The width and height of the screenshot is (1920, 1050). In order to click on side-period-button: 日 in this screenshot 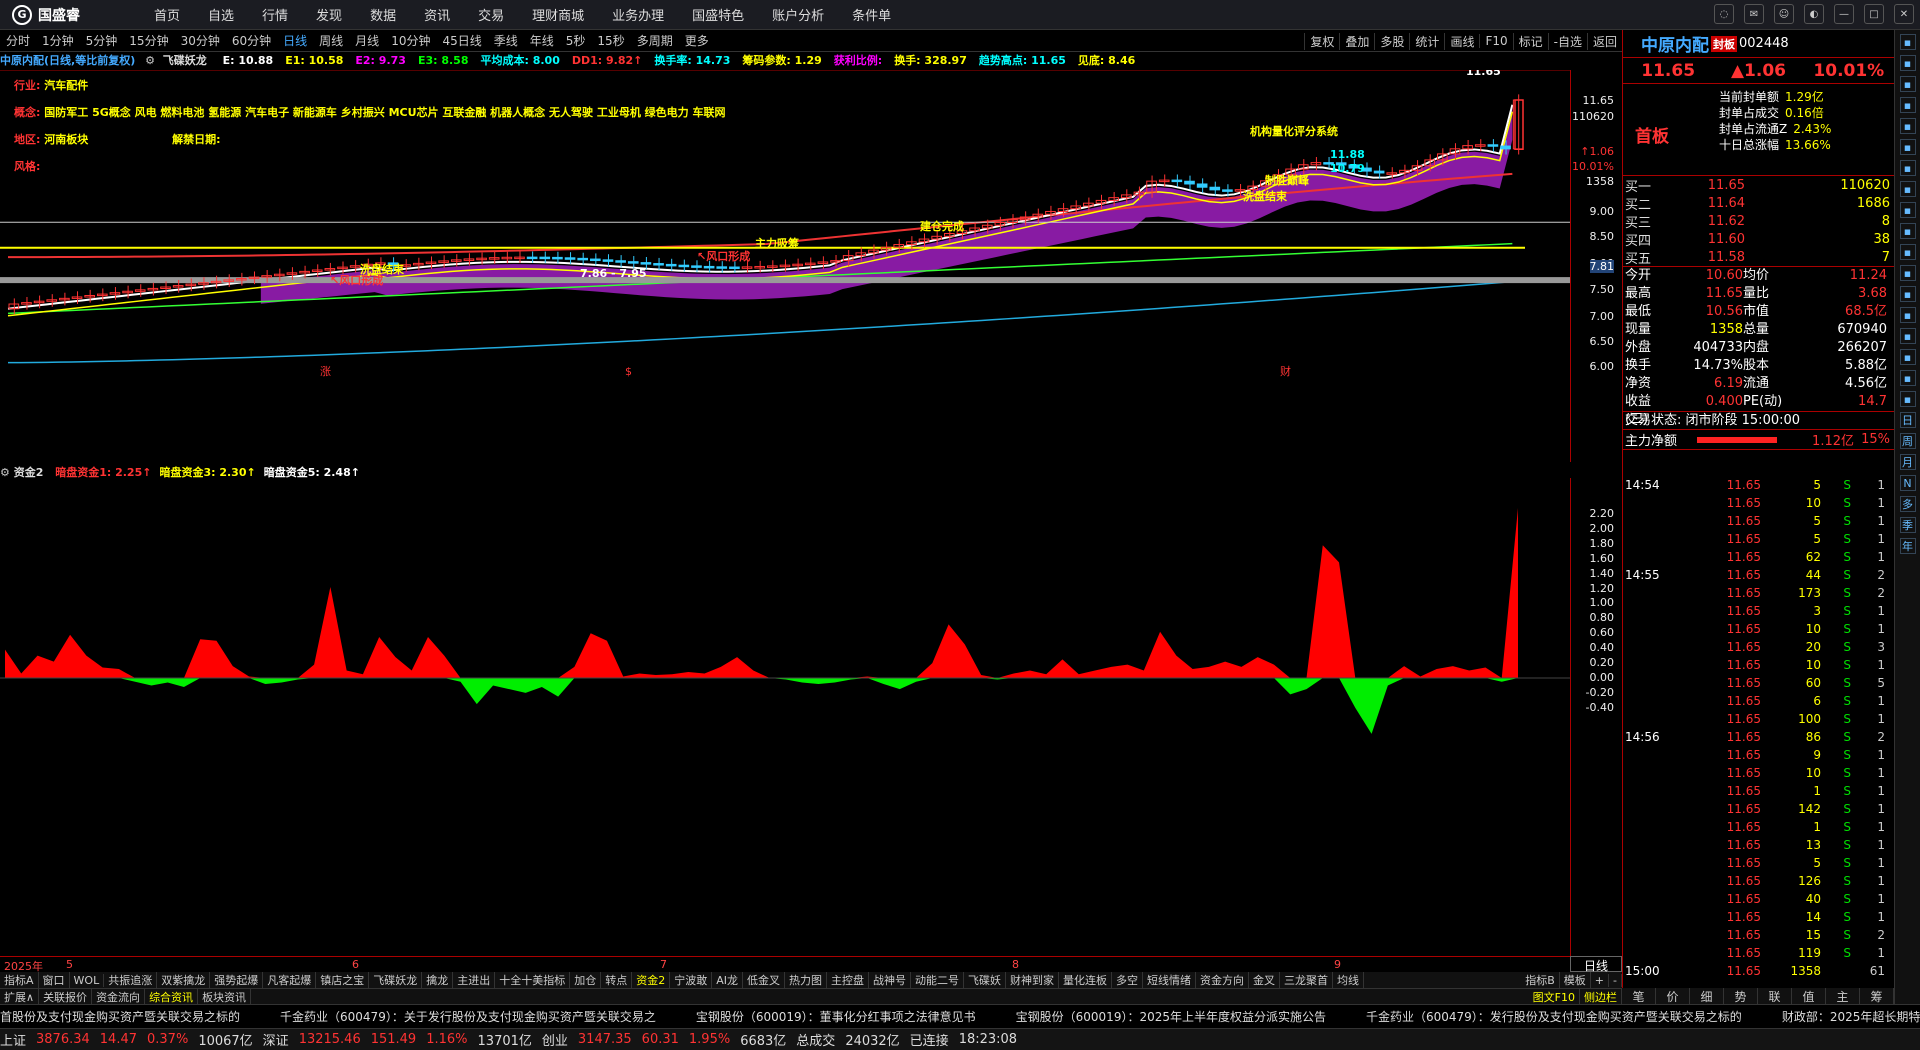, I will do `click(1907, 420)`.